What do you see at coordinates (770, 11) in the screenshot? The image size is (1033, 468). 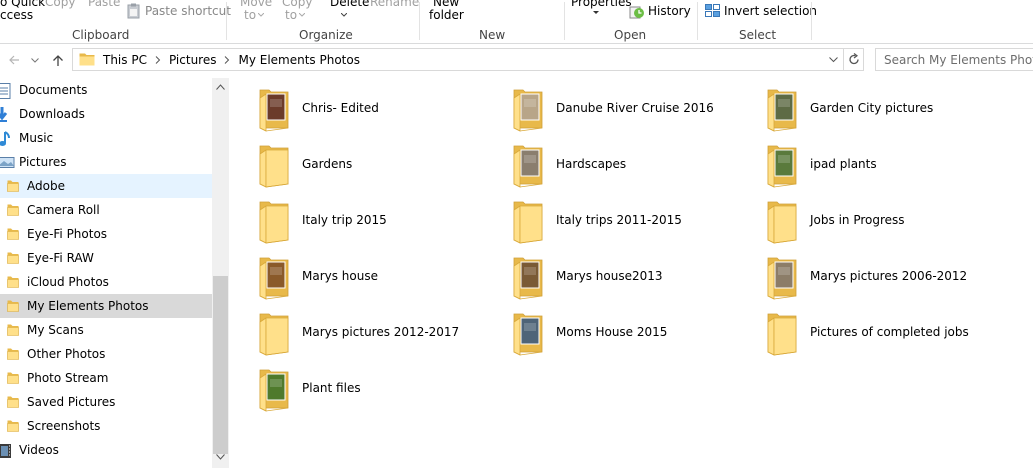 I see `invert-selection-button: Invert selection` at bounding box center [770, 11].